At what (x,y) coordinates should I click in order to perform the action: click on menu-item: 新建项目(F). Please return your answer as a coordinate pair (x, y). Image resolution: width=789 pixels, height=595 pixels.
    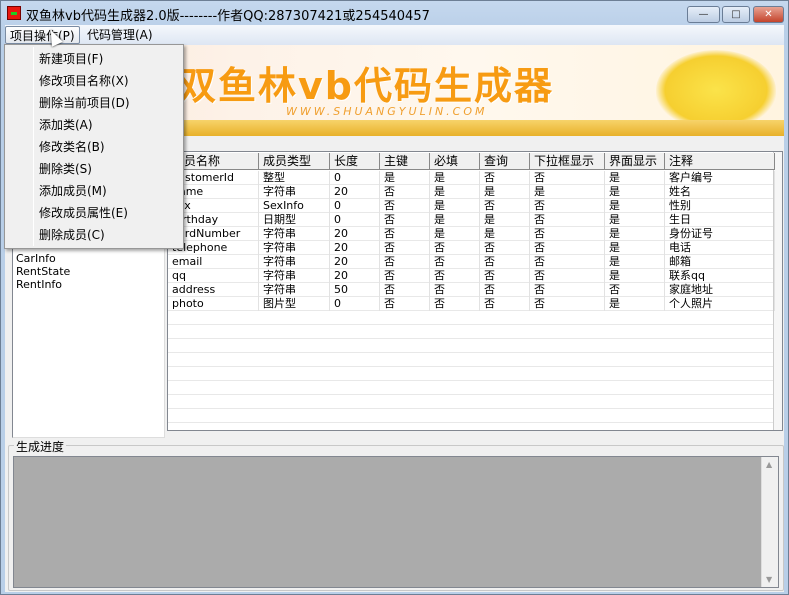
    Looking at the image, I should click on (109, 59).